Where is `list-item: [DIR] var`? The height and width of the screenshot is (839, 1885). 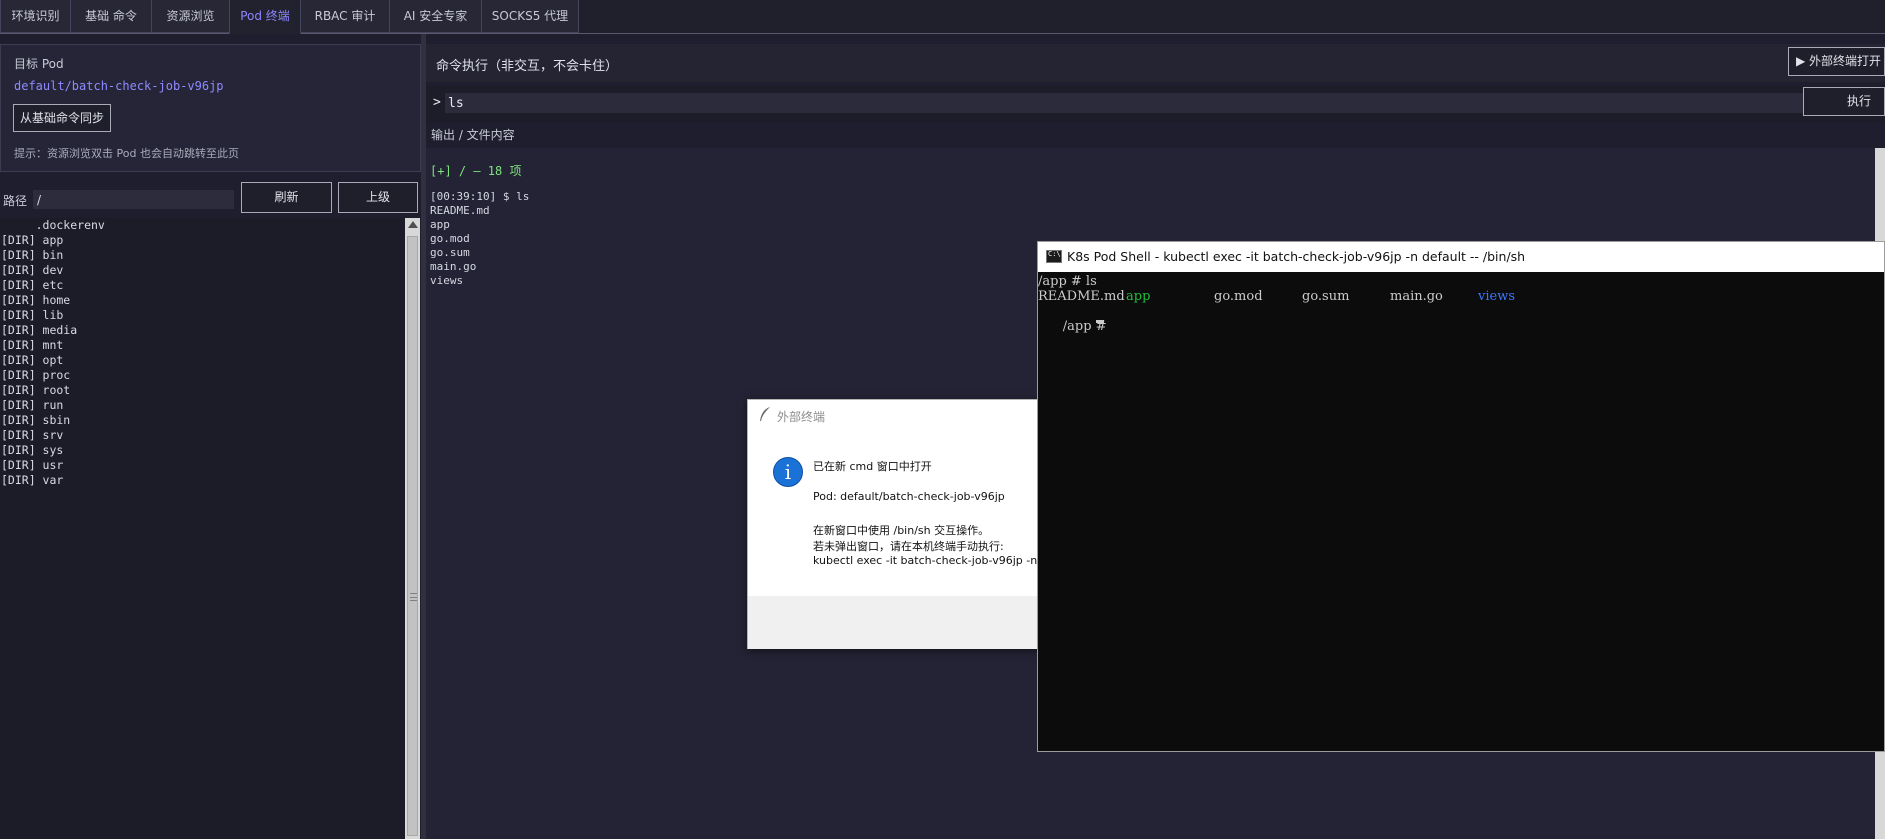 list-item: [DIR] var is located at coordinates (202, 480).